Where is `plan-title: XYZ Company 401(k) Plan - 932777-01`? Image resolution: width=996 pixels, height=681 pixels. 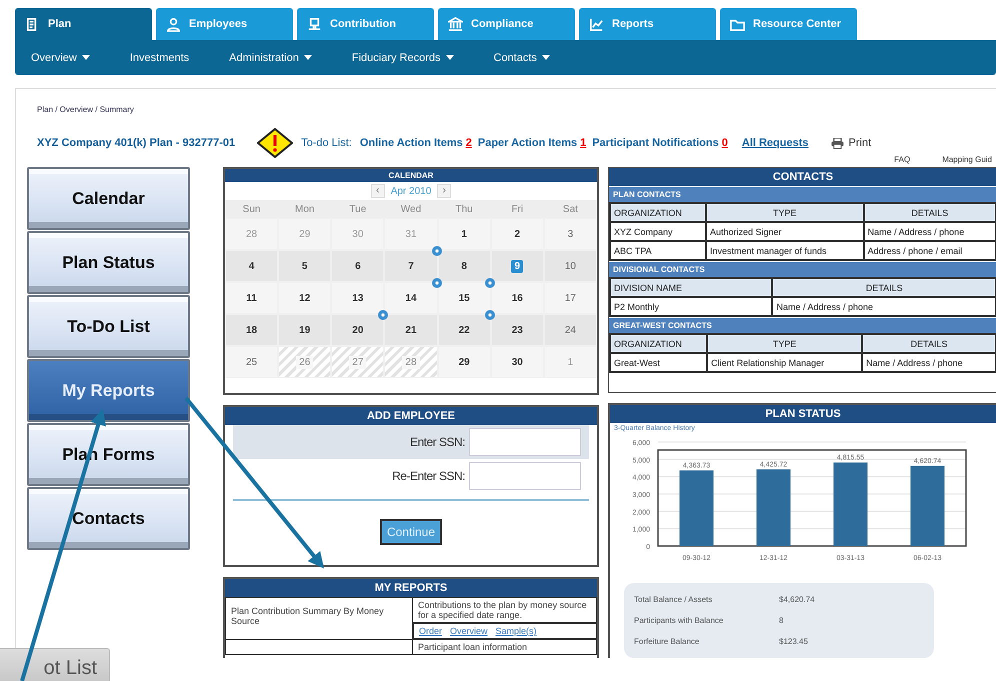 plan-title: XYZ Company 401(k) Plan - 932777-01 is located at coordinates (136, 143).